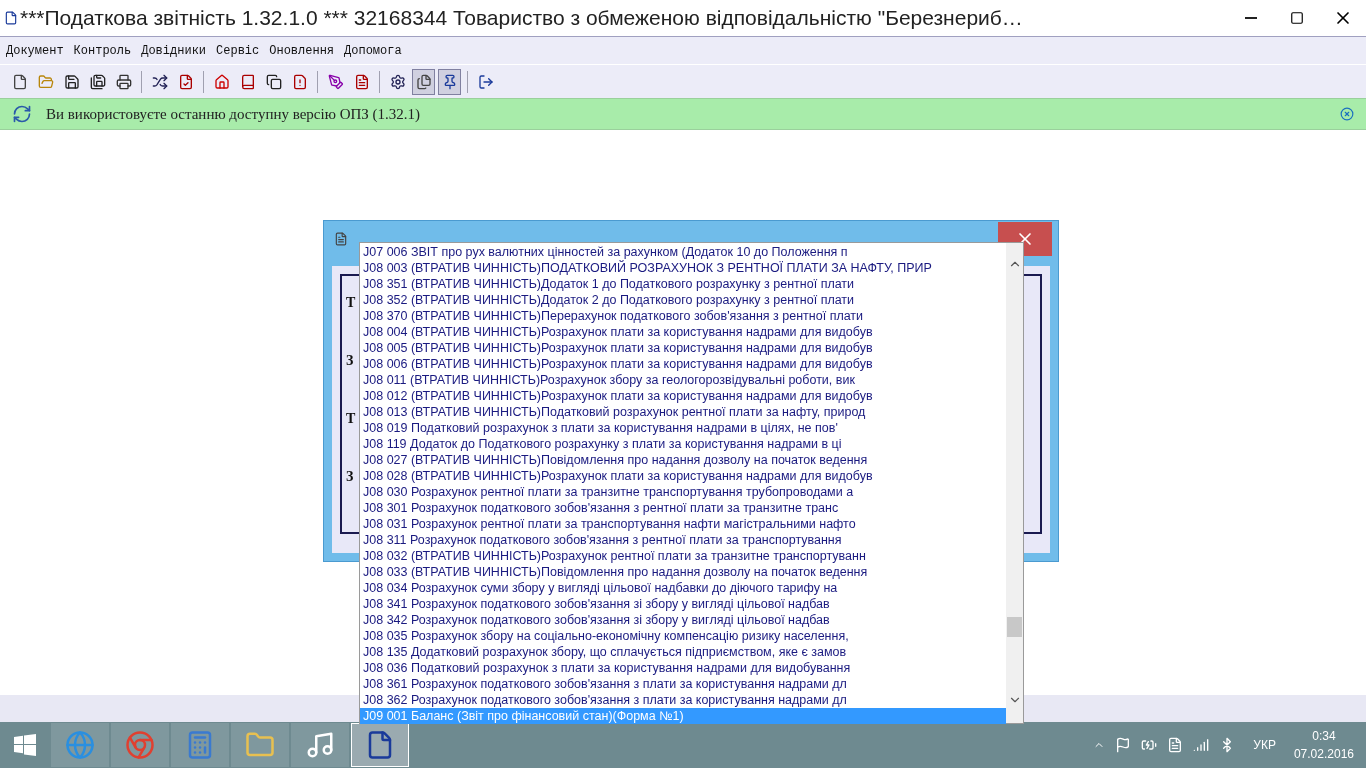 The height and width of the screenshot is (768, 1366). Describe the element at coordinates (299, 81) in the screenshot. I see `page-warning-icon` at that location.